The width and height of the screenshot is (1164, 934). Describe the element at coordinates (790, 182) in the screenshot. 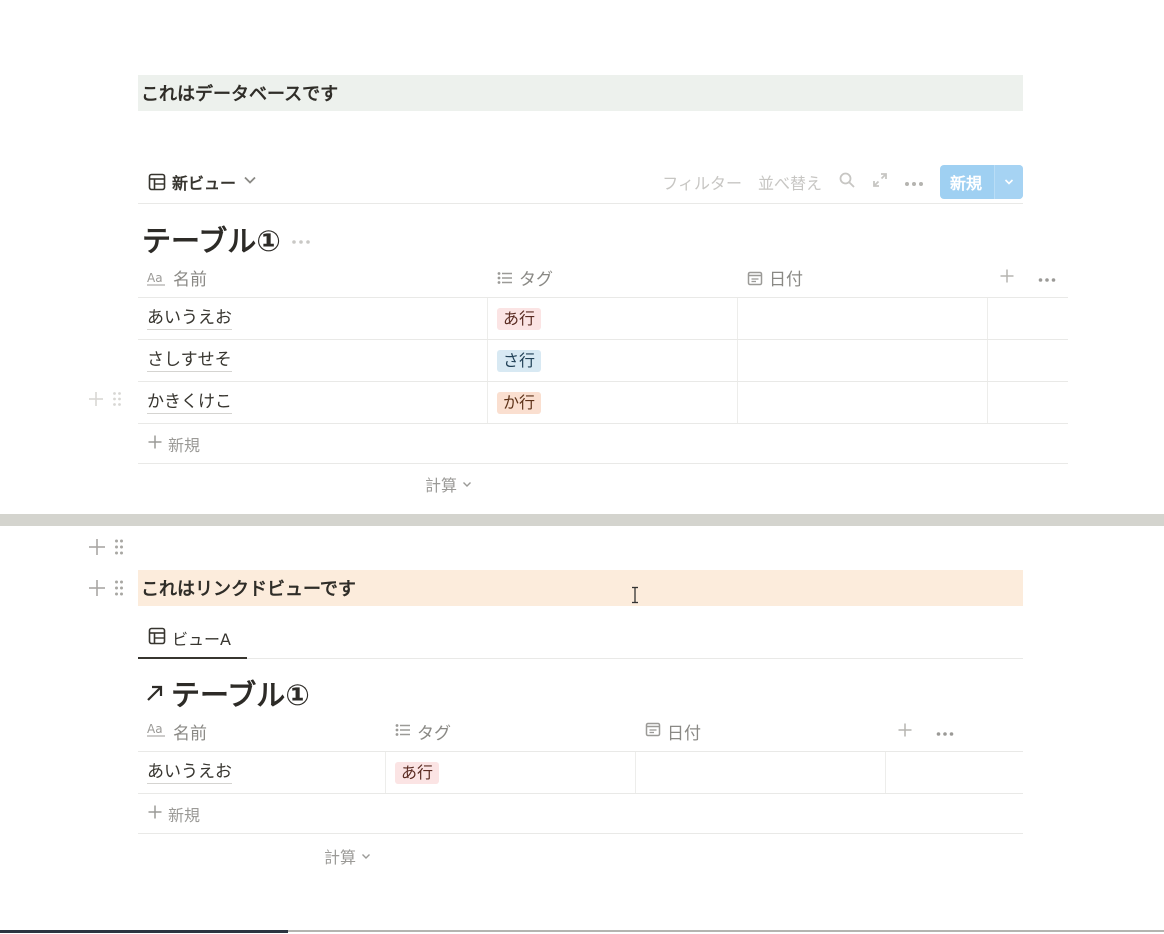

I see `sort-button: 並べ替え` at that location.